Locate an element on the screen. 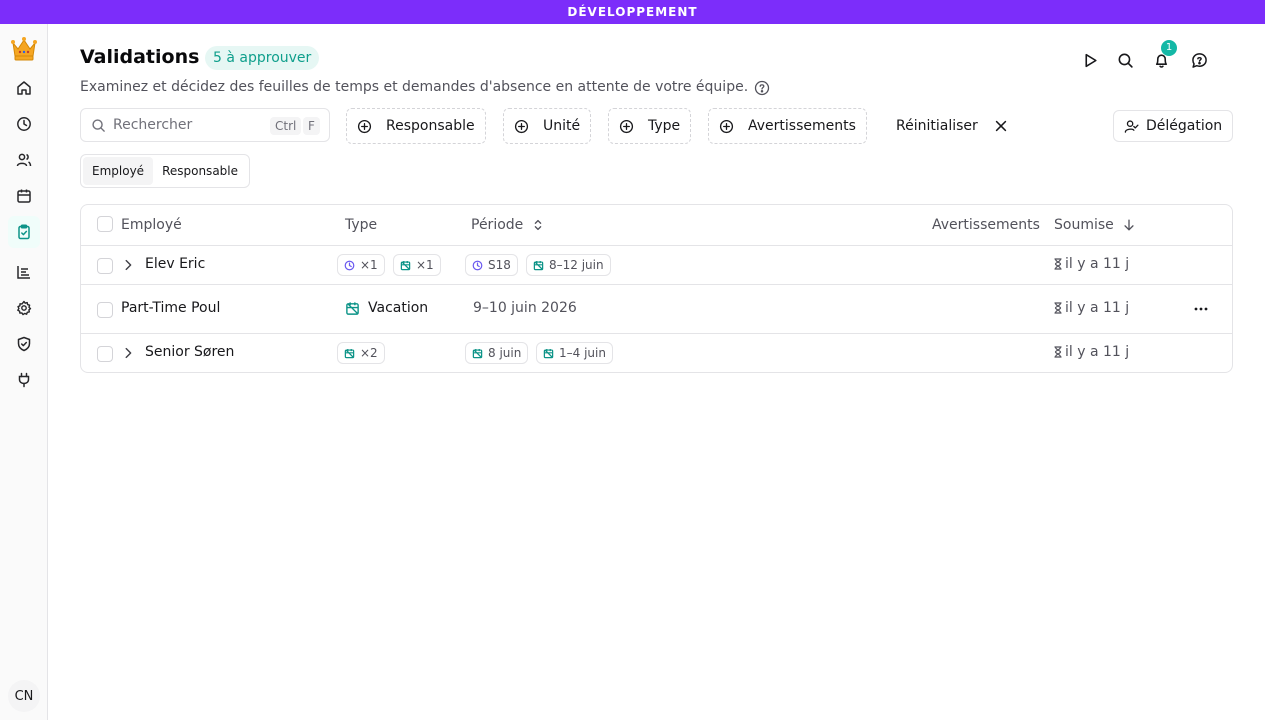 This screenshot has height=720, width=1280. search-box: Ctrl F is located at coordinates (205, 125).